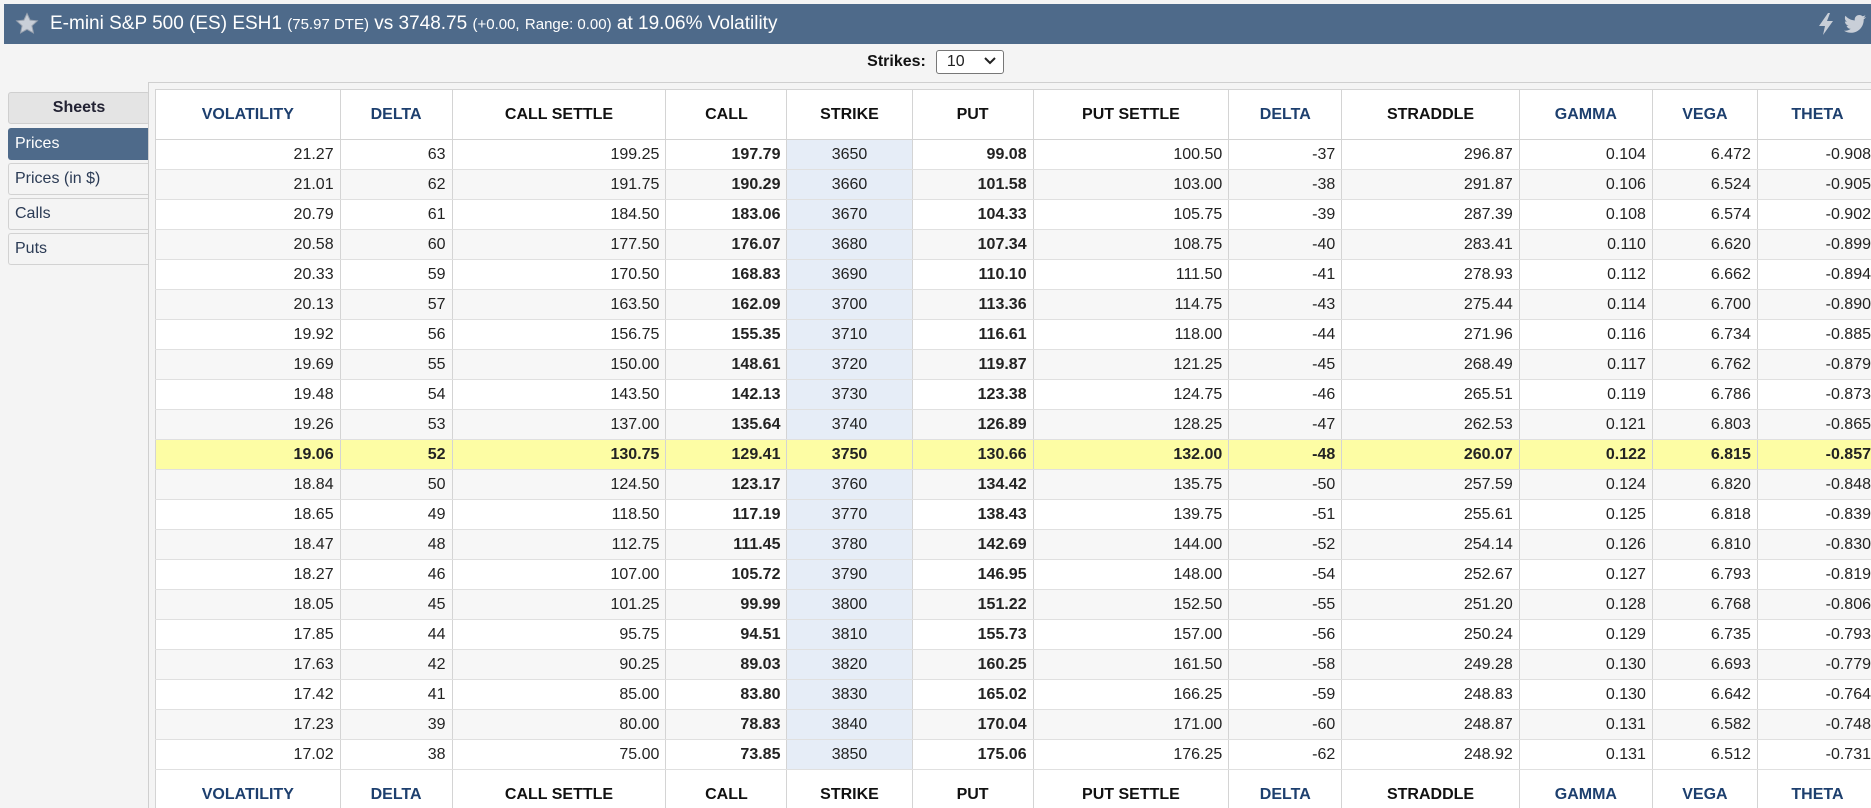 The height and width of the screenshot is (808, 1871). I want to click on cell-put-delta: -40, so click(1285, 244).